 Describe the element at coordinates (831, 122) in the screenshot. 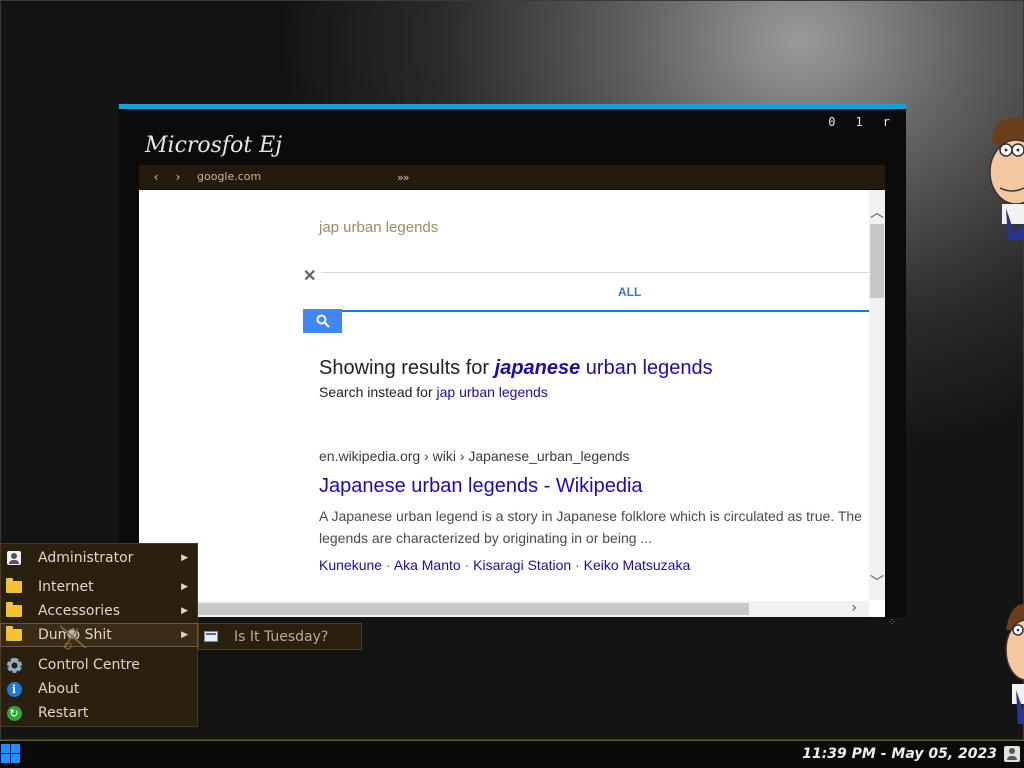

I see `minimize-button: 0` at that location.